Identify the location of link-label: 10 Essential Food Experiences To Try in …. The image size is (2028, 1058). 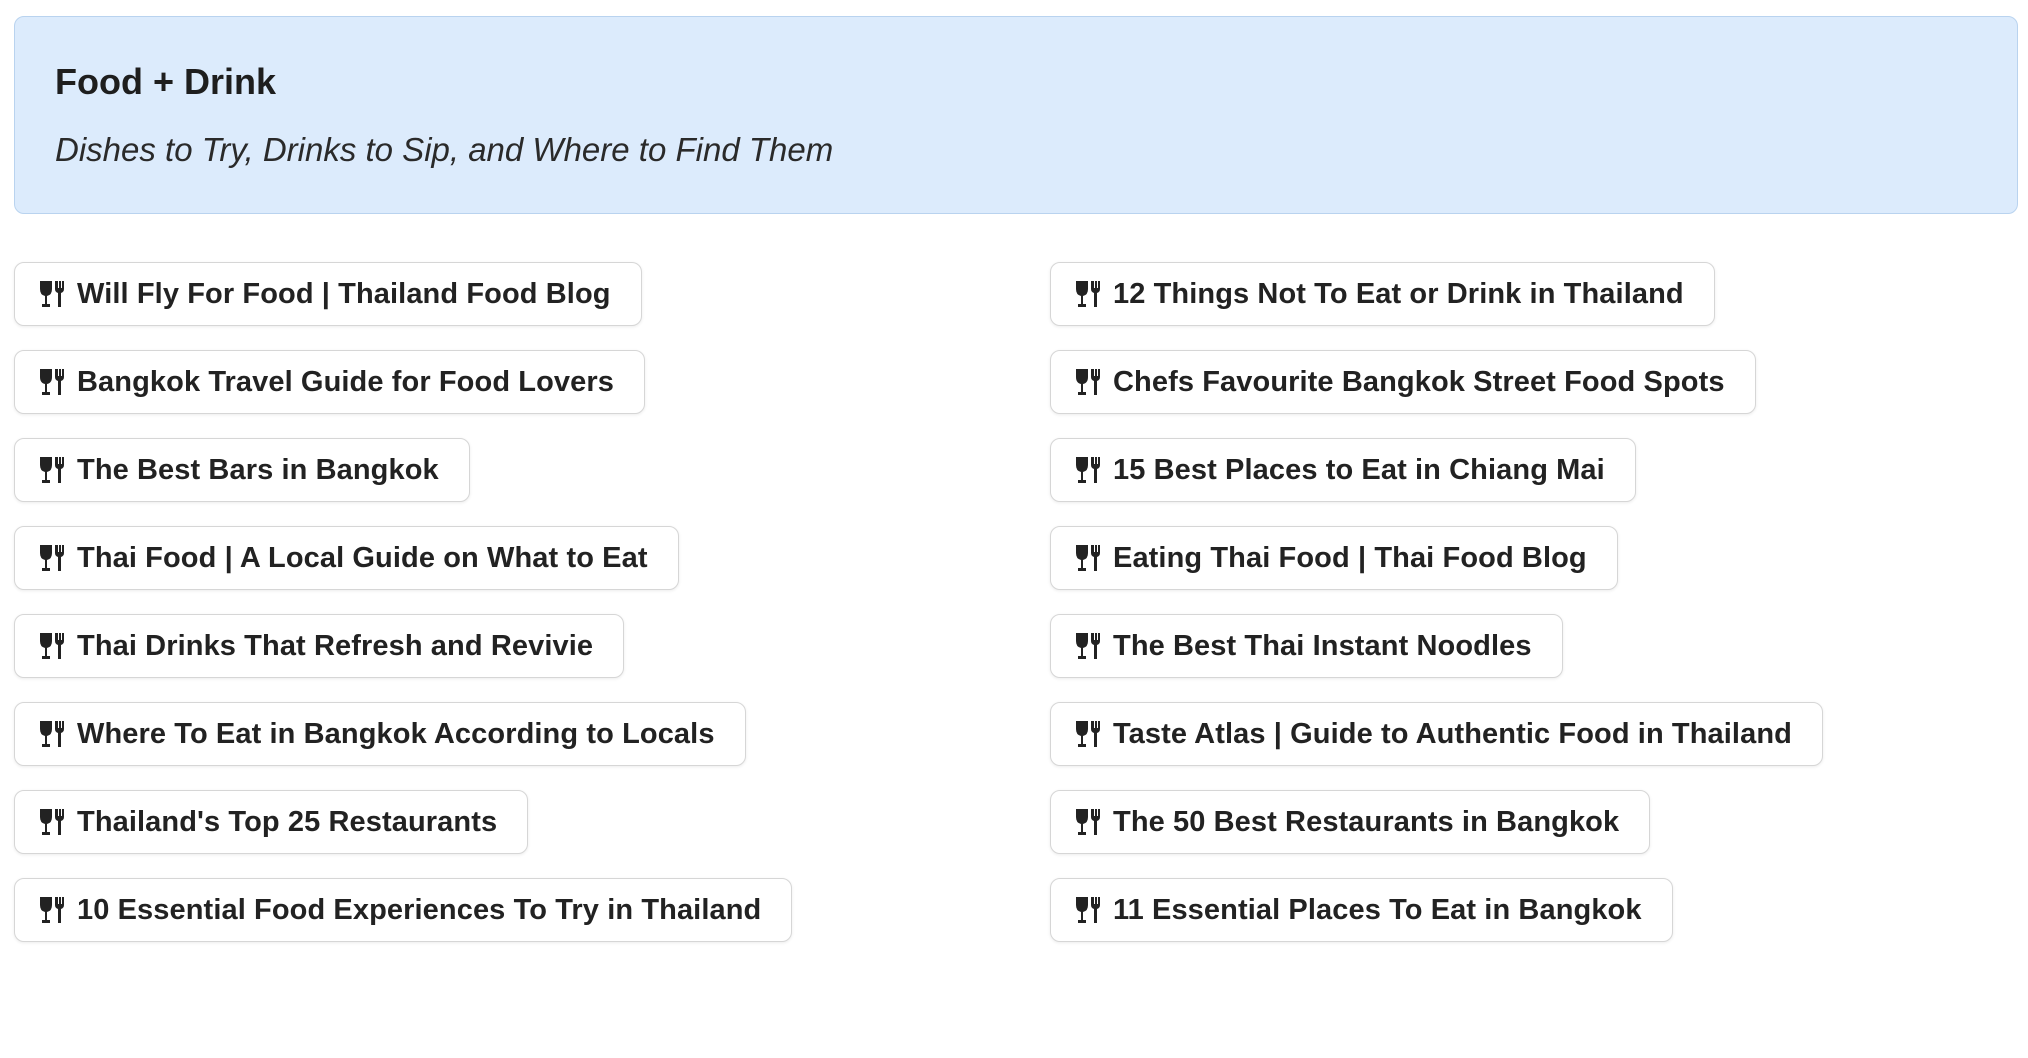
(419, 909).